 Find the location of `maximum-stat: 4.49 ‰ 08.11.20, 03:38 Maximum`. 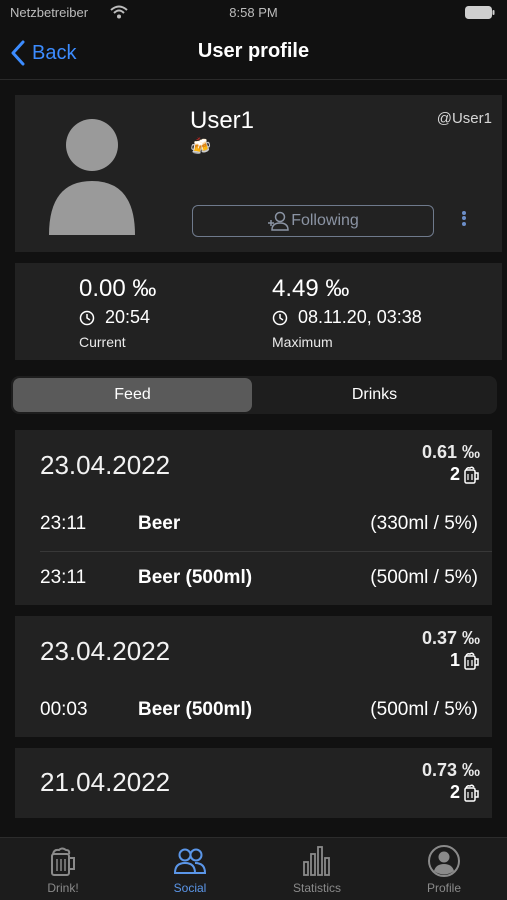

maximum-stat: 4.49 ‰ 08.11.20, 03:38 Maximum is located at coordinates (347, 312).